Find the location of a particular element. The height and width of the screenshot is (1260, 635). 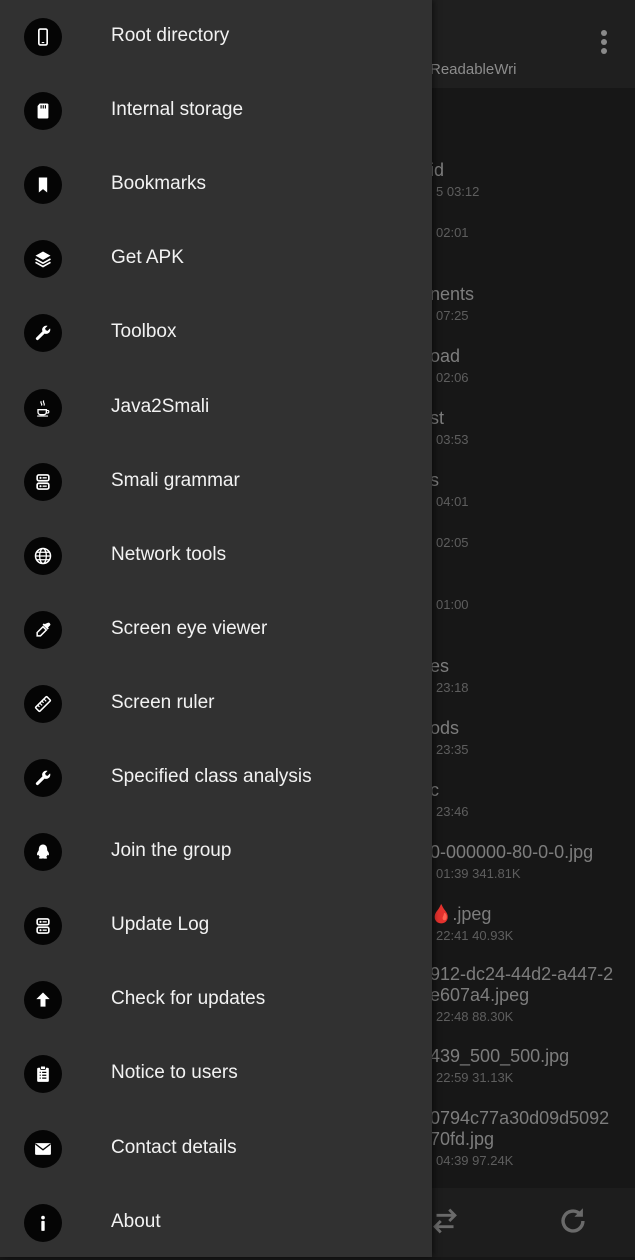

menu-item-label: Screen ruler is located at coordinates (163, 702).